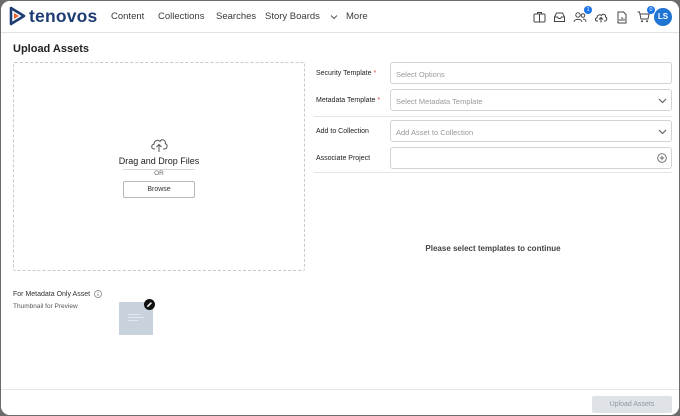  What do you see at coordinates (292, 17) in the screenshot?
I see `nav-story-boards: Story Boards` at bounding box center [292, 17].